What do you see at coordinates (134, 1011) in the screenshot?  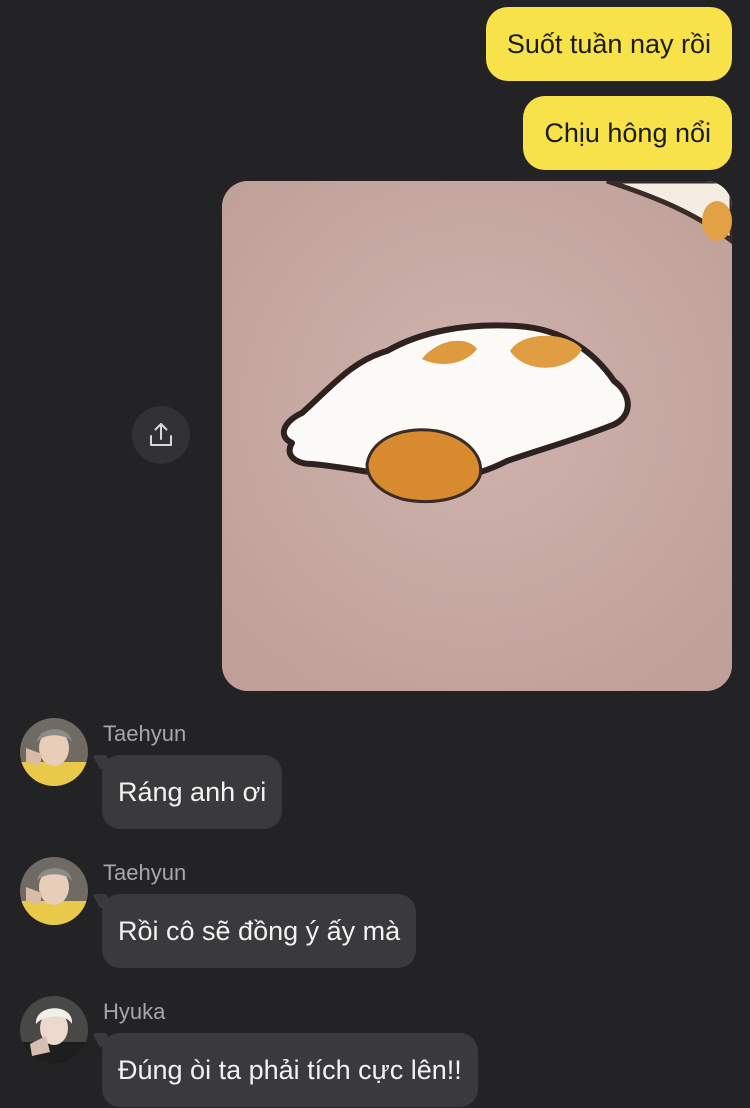 I see `sender-name: Hyuka` at bounding box center [134, 1011].